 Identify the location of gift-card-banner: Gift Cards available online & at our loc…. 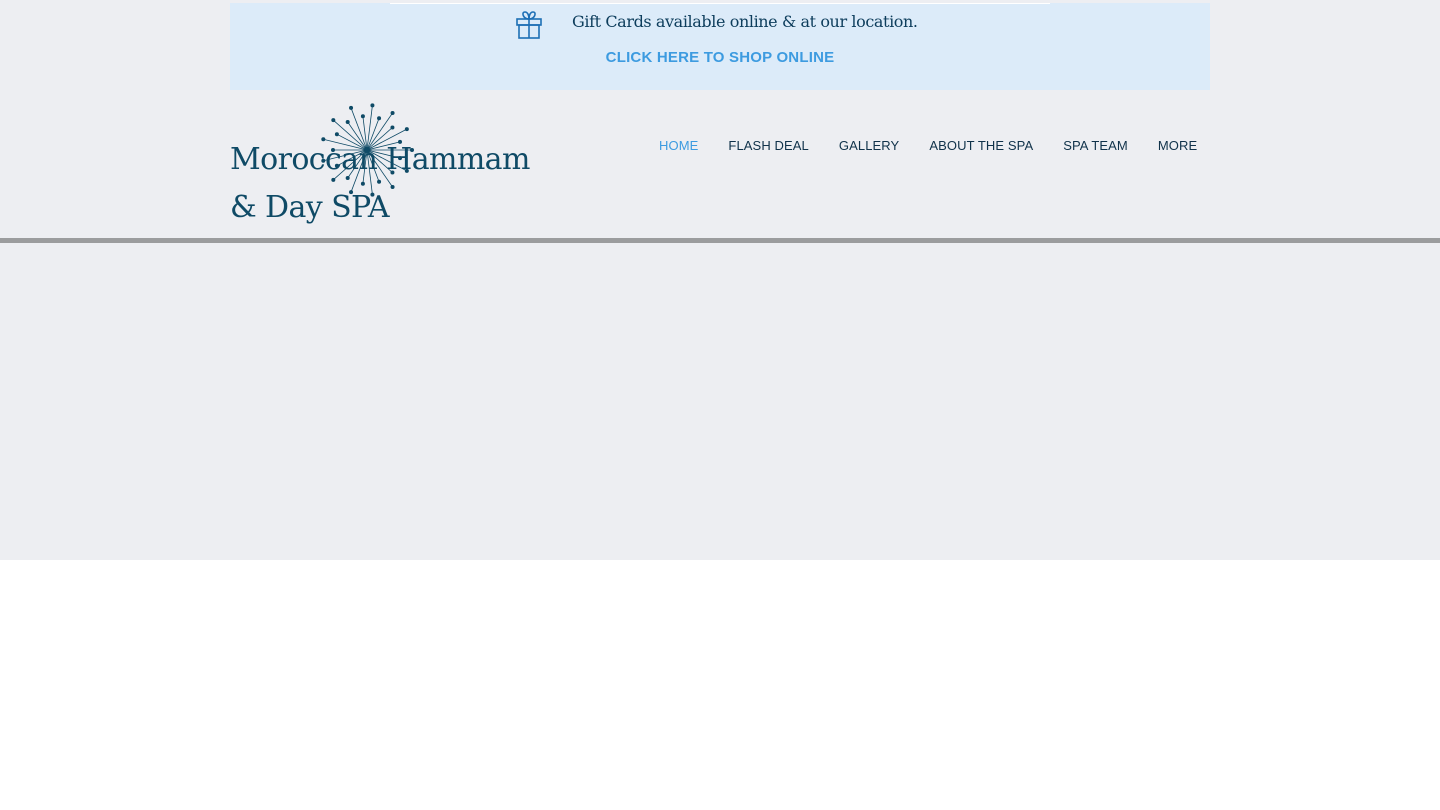
(720, 46).